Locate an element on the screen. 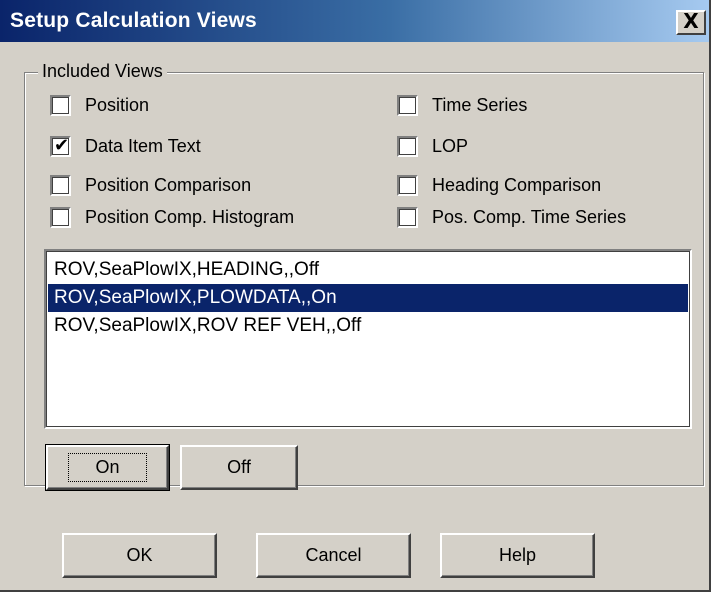  checkbox-box: ✔ is located at coordinates (60, 145).